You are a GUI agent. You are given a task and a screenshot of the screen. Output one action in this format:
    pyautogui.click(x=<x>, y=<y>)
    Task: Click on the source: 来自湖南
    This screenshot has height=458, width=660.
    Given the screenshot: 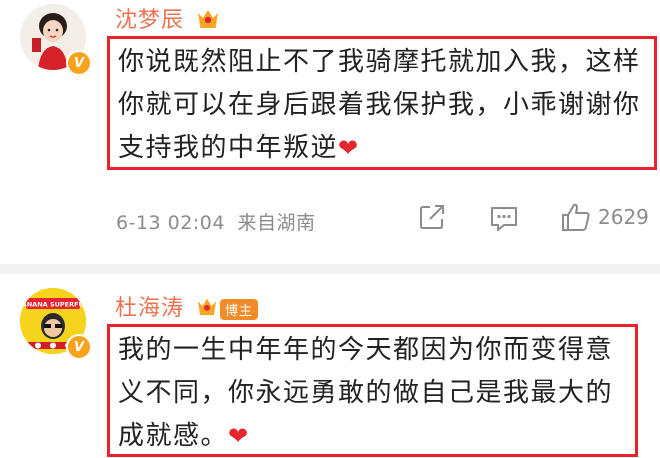 What is the action you would take?
    pyautogui.click(x=276, y=223)
    